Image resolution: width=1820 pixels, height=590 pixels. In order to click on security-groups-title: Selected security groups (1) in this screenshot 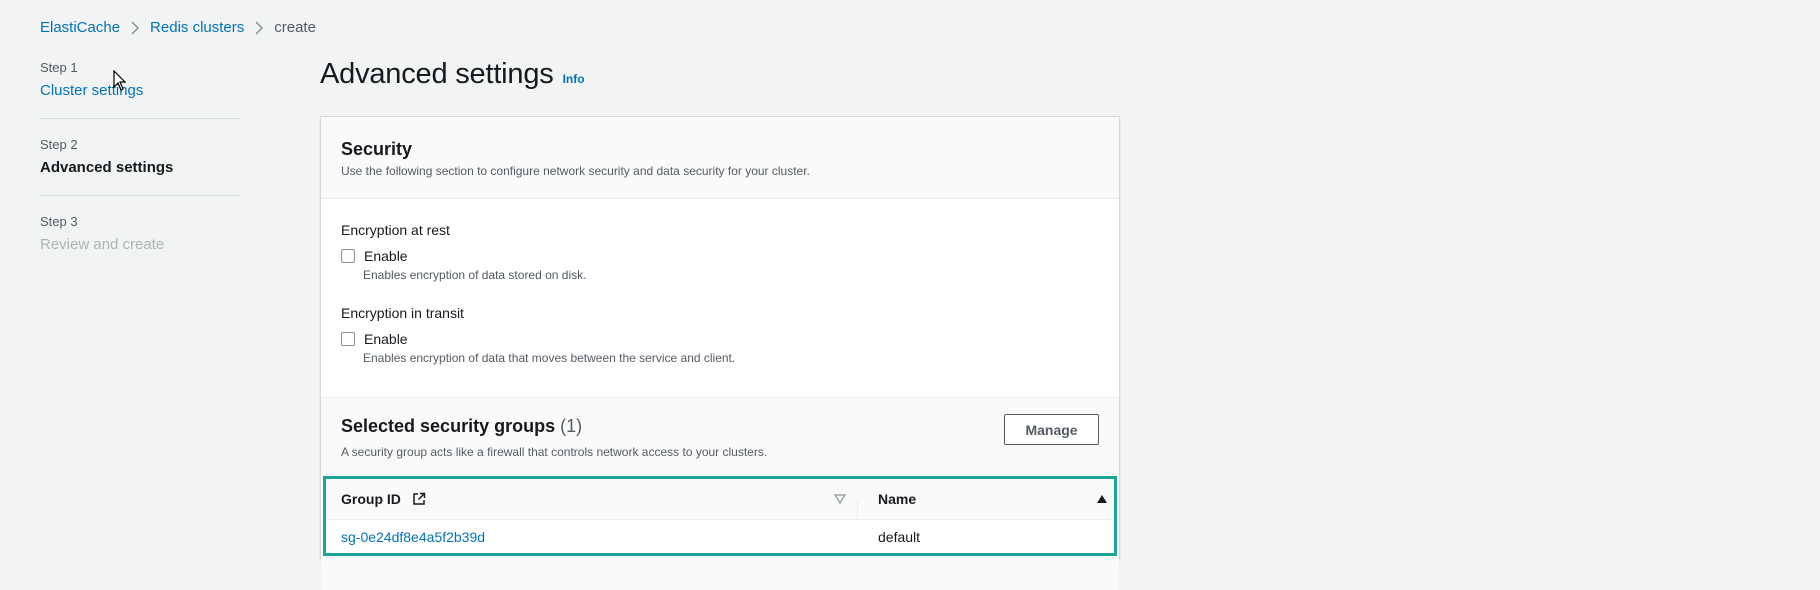, I will do `click(461, 426)`.